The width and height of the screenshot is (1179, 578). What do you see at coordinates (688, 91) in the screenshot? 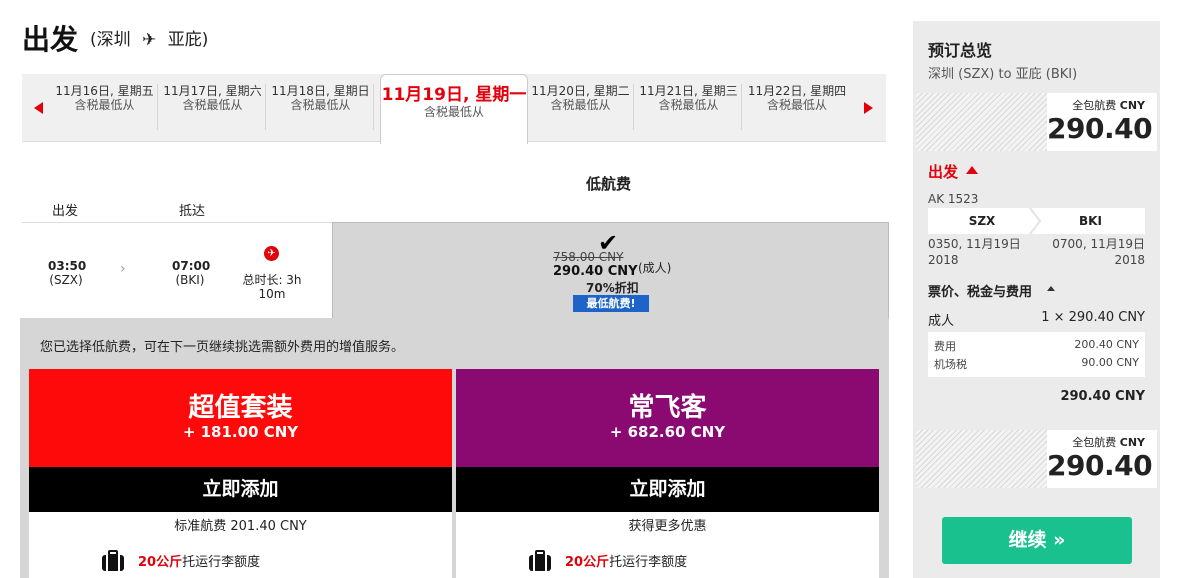
I see `date-tab-date: 11月21日, 星期三` at bounding box center [688, 91].